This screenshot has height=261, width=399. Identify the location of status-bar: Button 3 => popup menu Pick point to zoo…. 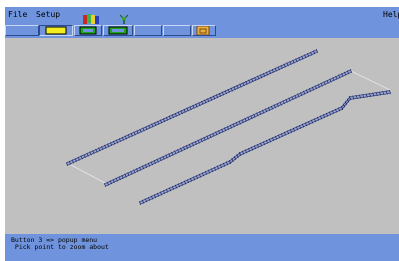
(202, 247).